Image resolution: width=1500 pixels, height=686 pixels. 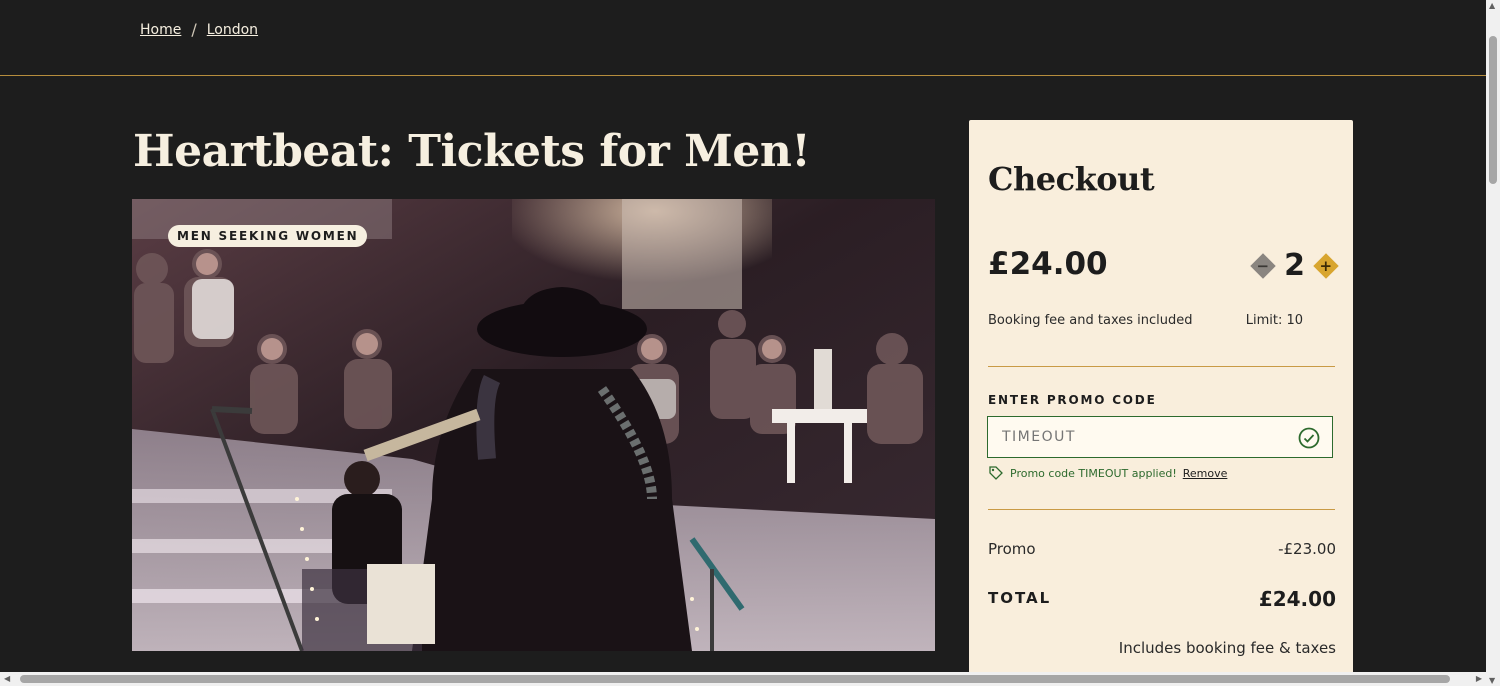 What do you see at coordinates (1142, 437) in the screenshot?
I see `promo-code-input` at bounding box center [1142, 437].